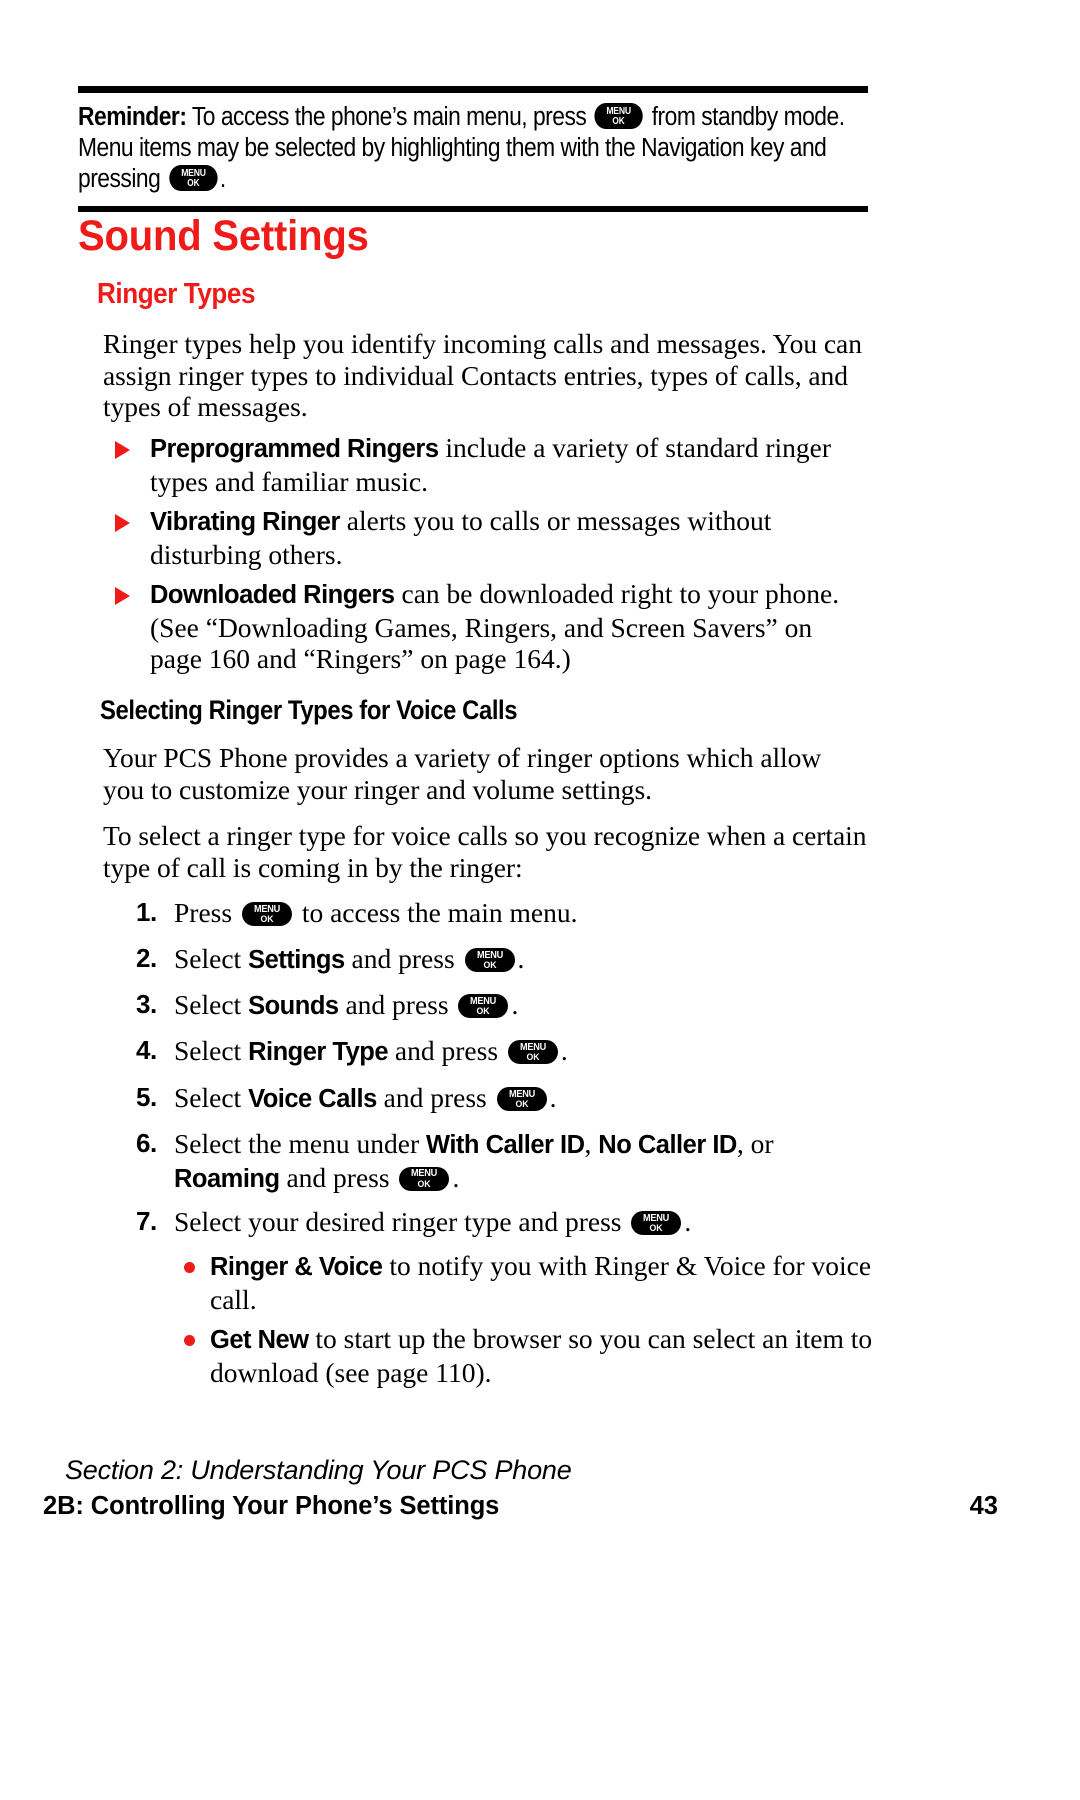 The height and width of the screenshot is (1800, 1080). What do you see at coordinates (296, 1267) in the screenshot?
I see `sub-list-item-lead: Ringer & Voice` at bounding box center [296, 1267].